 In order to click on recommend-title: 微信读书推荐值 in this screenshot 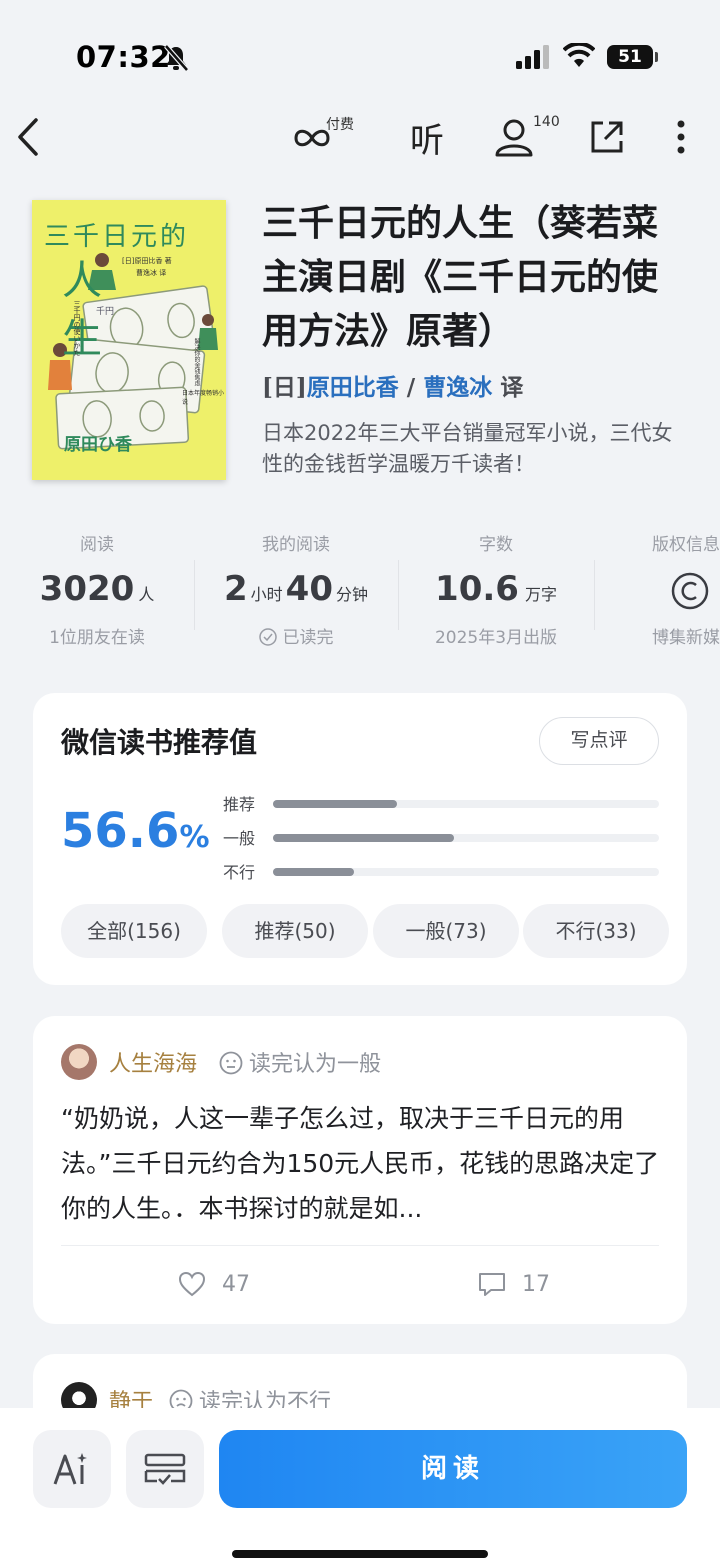, I will do `click(159, 742)`.